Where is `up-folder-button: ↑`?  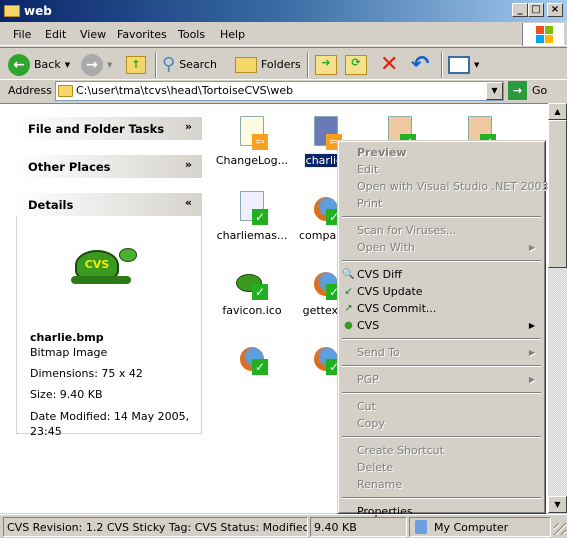 up-folder-button: ↑ is located at coordinates (136, 64).